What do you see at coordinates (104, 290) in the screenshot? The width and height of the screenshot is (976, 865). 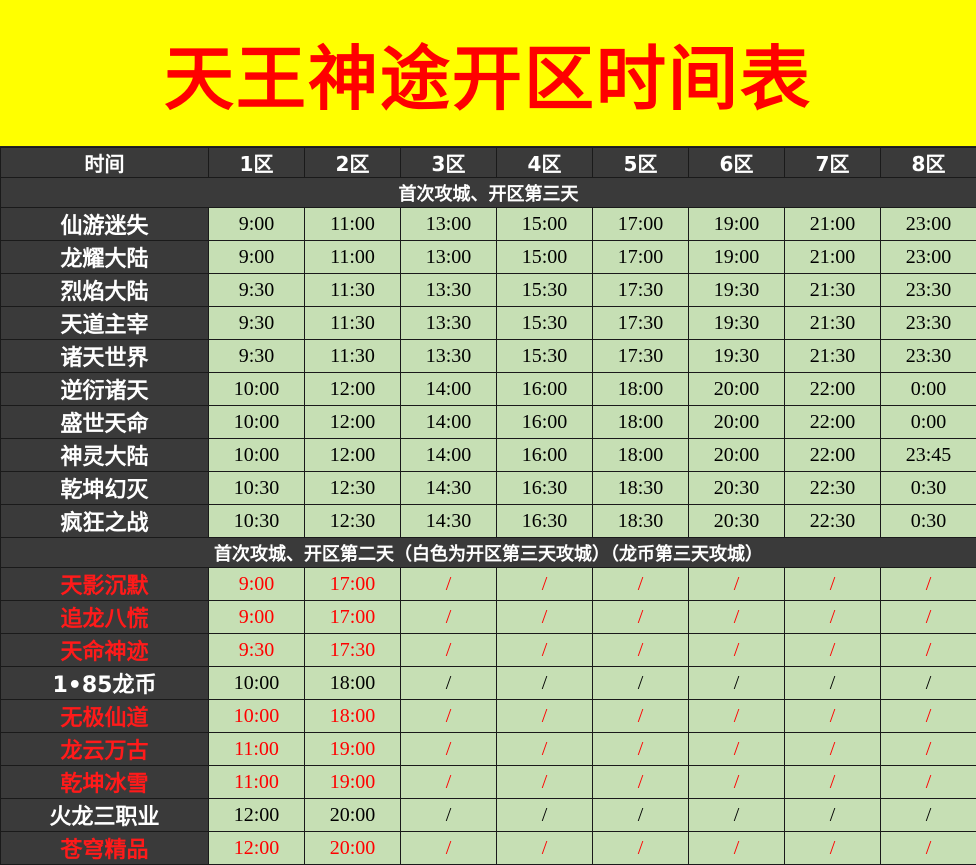 I see `server-name: 烈焰大陆` at bounding box center [104, 290].